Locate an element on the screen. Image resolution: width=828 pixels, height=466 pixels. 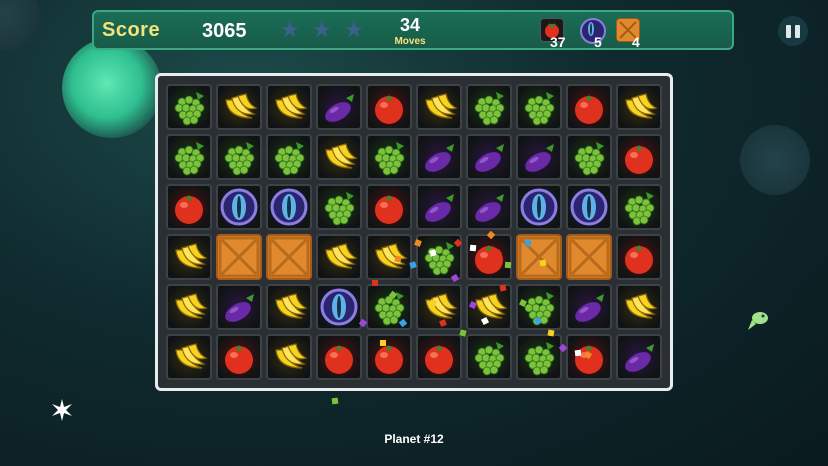
goal-crate-count: 4 is located at coordinates (636, 42).